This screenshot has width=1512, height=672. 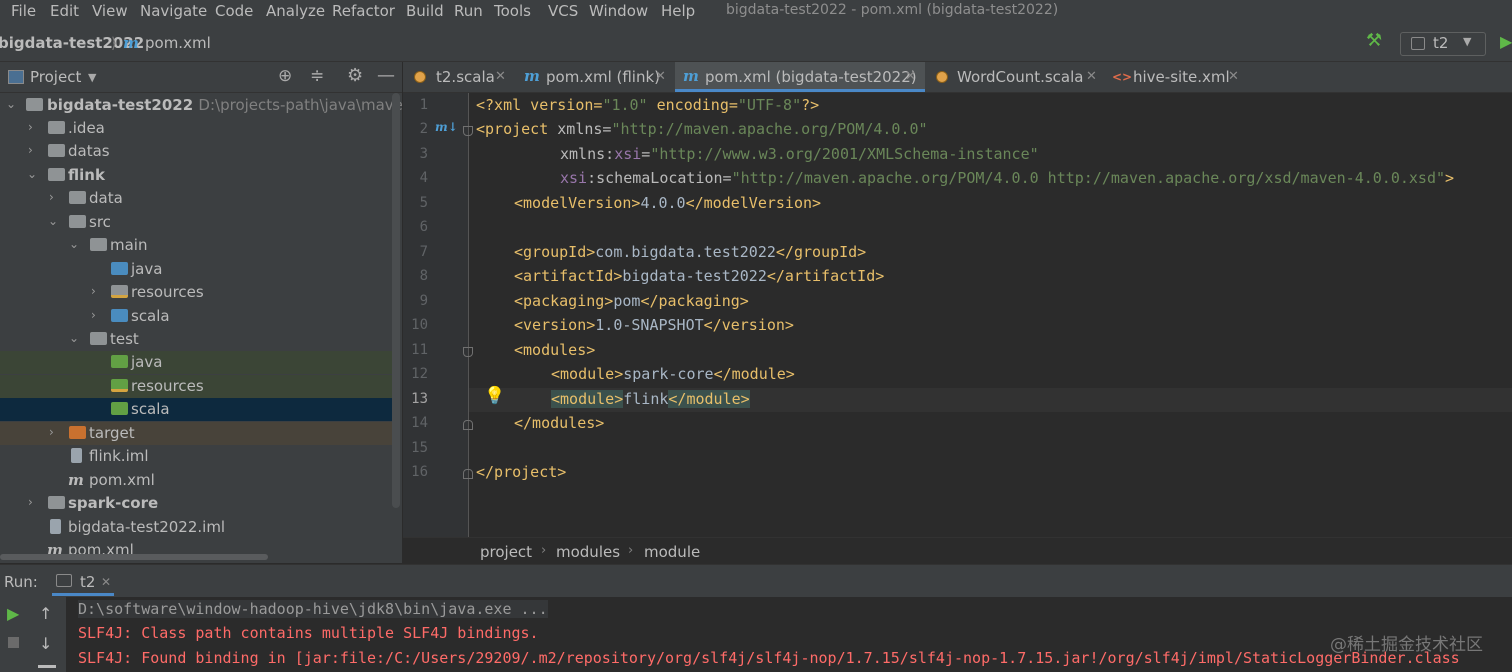 I want to click on line-number: 4, so click(x=423, y=178).